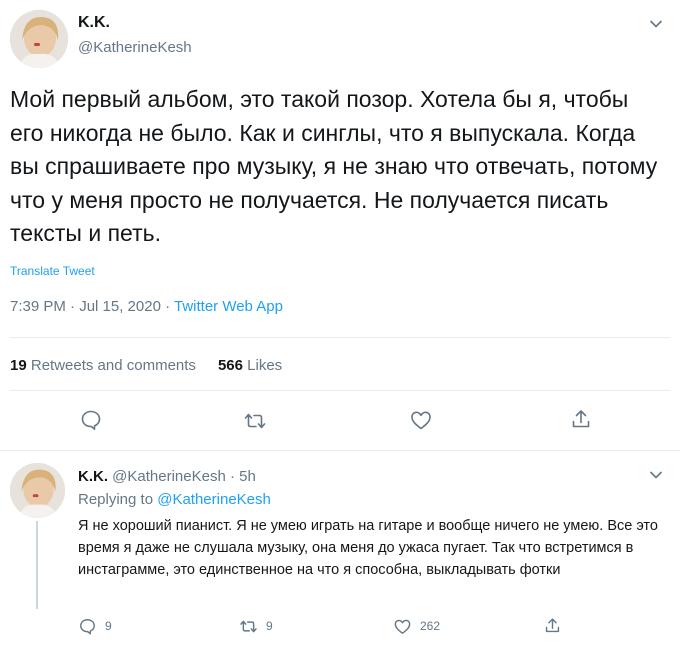 The height and width of the screenshot is (651, 680). I want to click on author-handle: @KatherineKesh, so click(135, 47).